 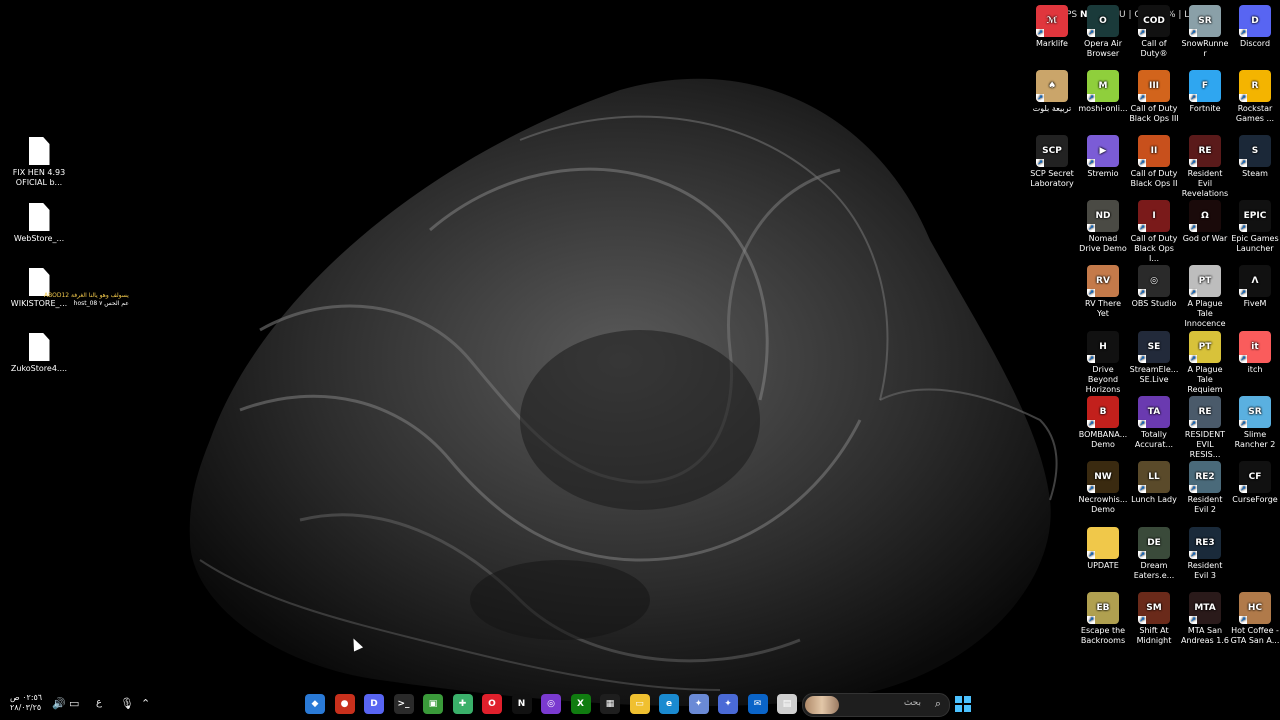 I want to click on capture-app-icon: ◎, so click(x=551, y=704).